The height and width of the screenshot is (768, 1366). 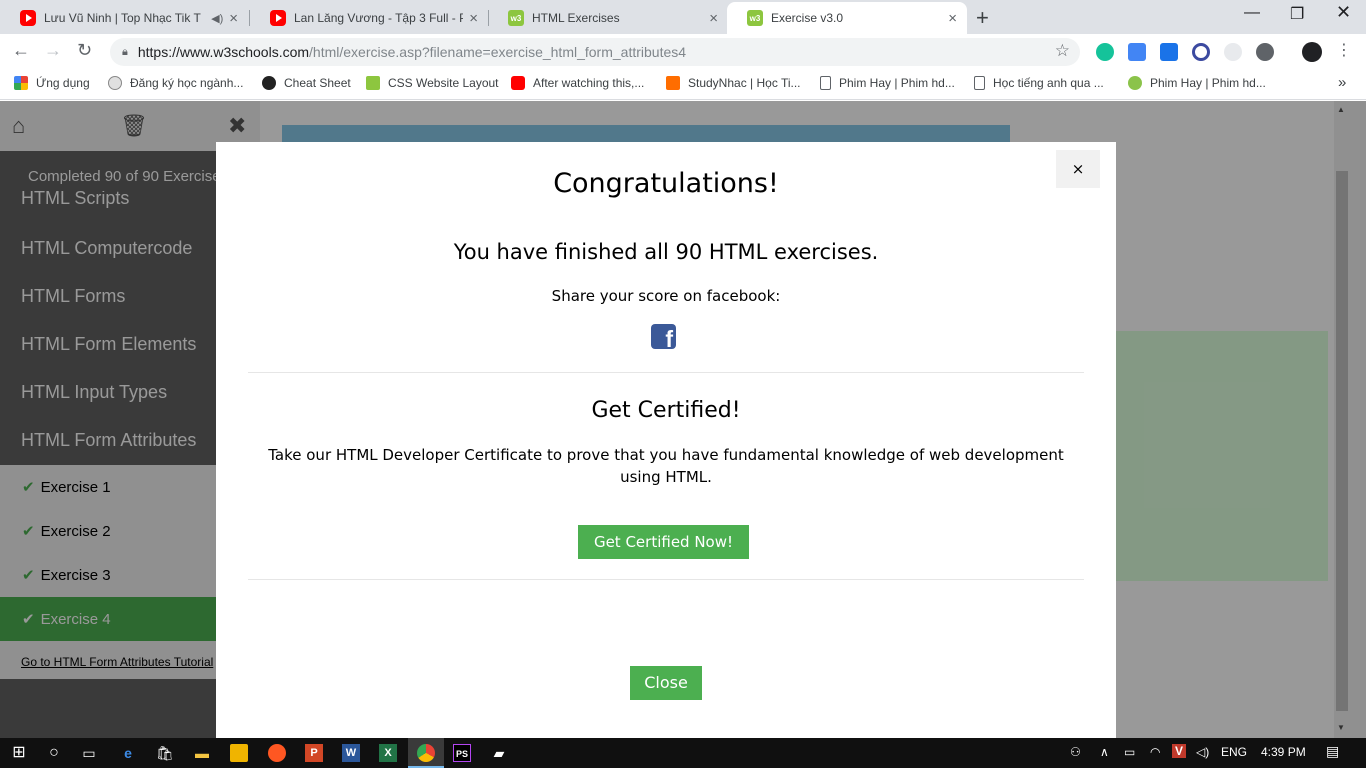 I want to click on volume-icon: ◁), so click(x=1202, y=752).